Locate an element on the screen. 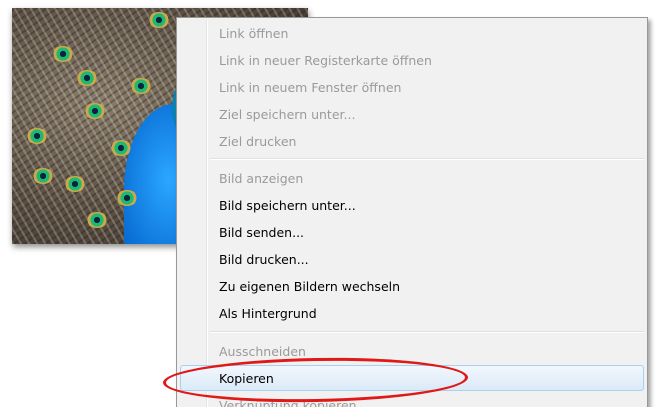 The height and width of the screenshot is (407, 657). menu-item-als-hintergrund: Als Hintergrund is located at coordinates (412, 313).